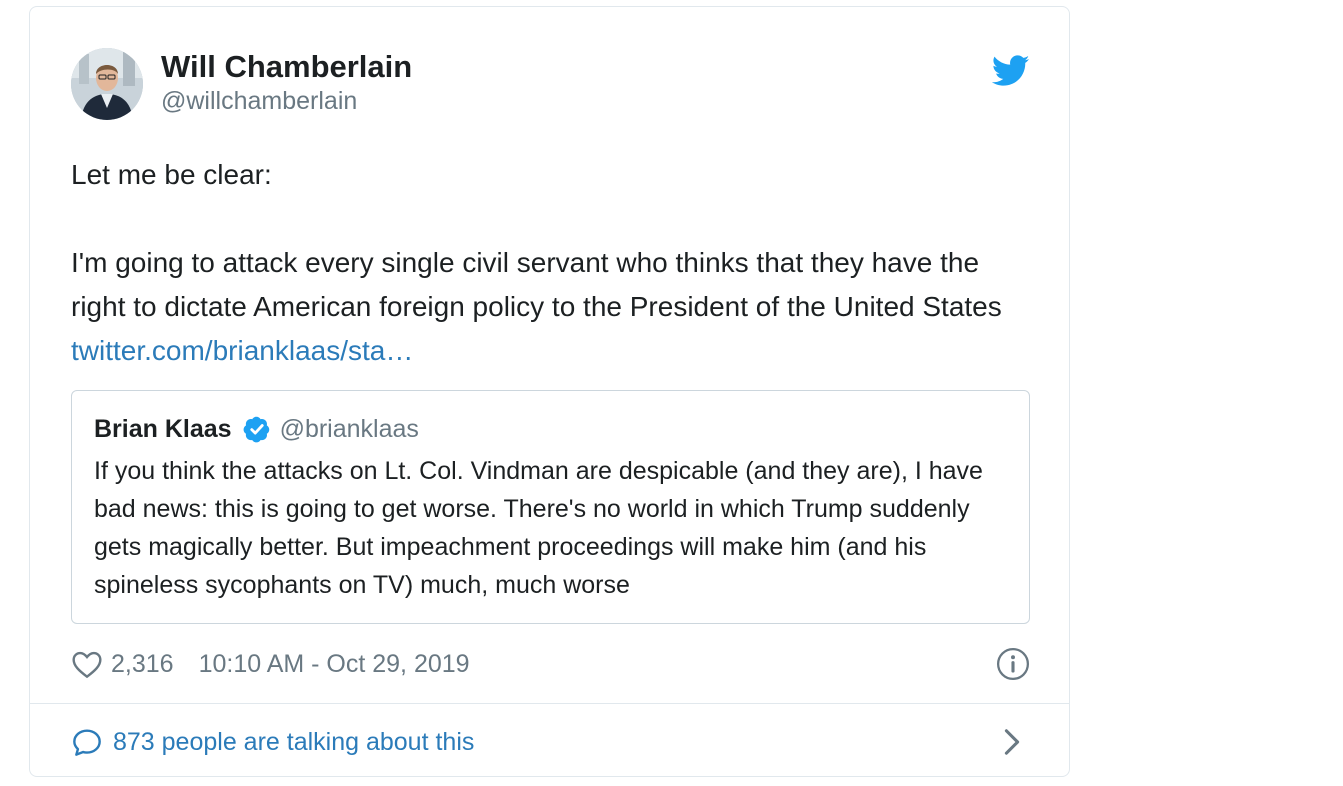 The image size is (1343, 786). I want to click on quoted-tweet-header: Brian Klaas @brianklaas, so click(256, 429).